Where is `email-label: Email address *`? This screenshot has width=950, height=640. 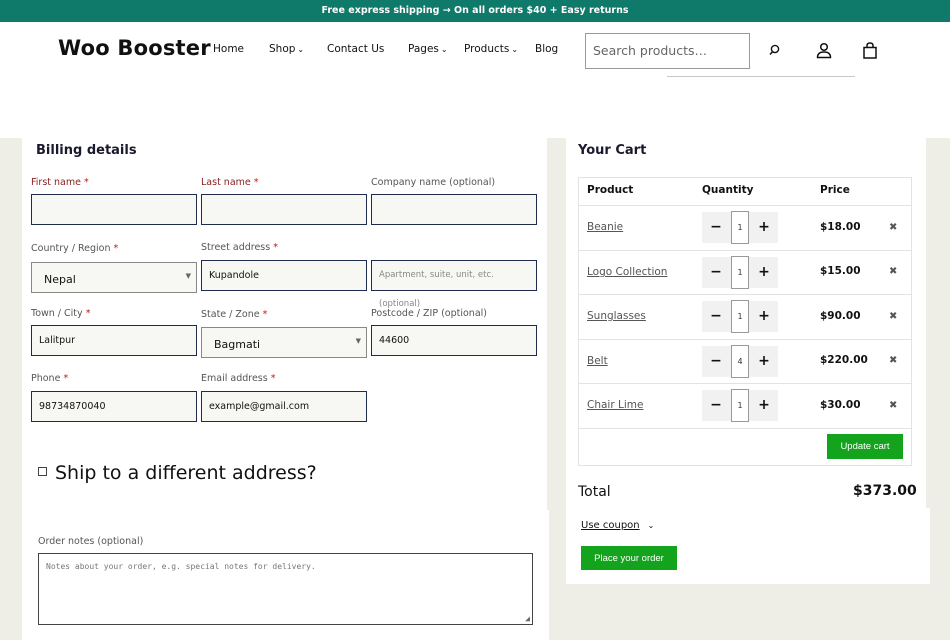
email-label: Email address * is located at coordinates (238, 378).